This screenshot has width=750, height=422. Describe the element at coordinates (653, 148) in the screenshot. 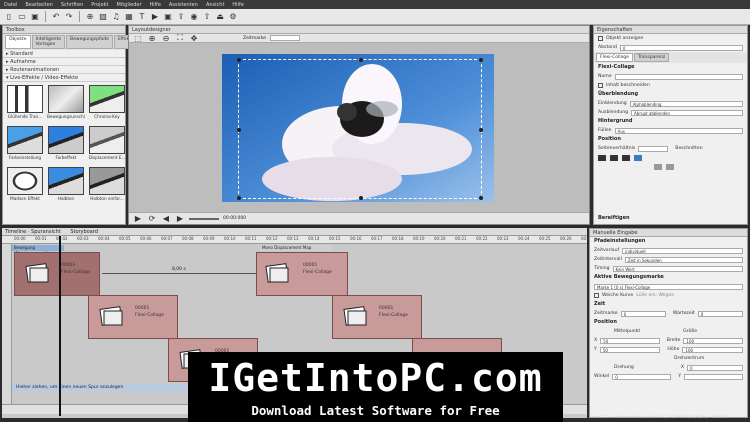

I see `aspect-field` at that location.